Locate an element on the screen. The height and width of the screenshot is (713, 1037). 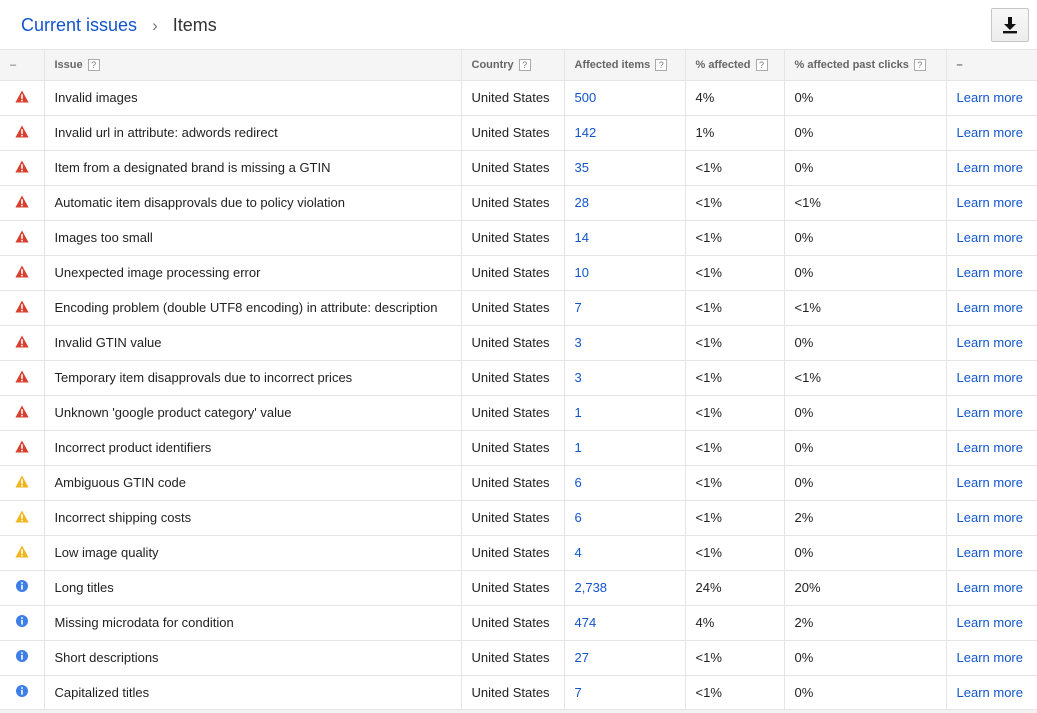
download-button is located at coordinates (1010, 25).